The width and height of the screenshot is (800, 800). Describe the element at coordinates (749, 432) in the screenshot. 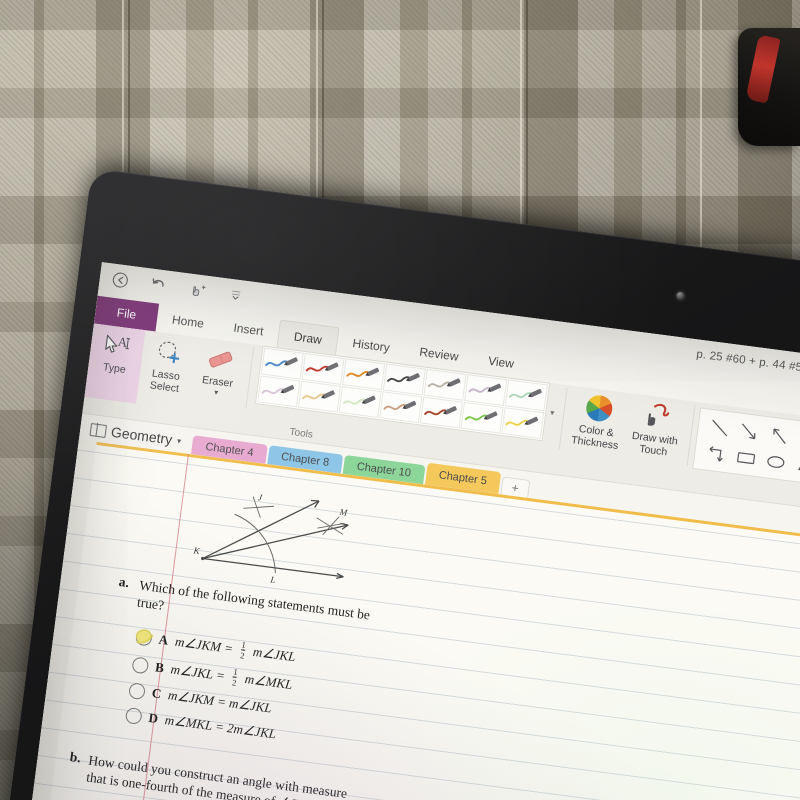

I see `arrow-down-right-shape-icon` at that location.